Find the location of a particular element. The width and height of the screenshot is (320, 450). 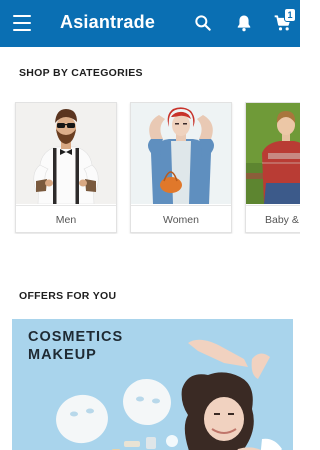

search-button is located at coordinates (203, 23).